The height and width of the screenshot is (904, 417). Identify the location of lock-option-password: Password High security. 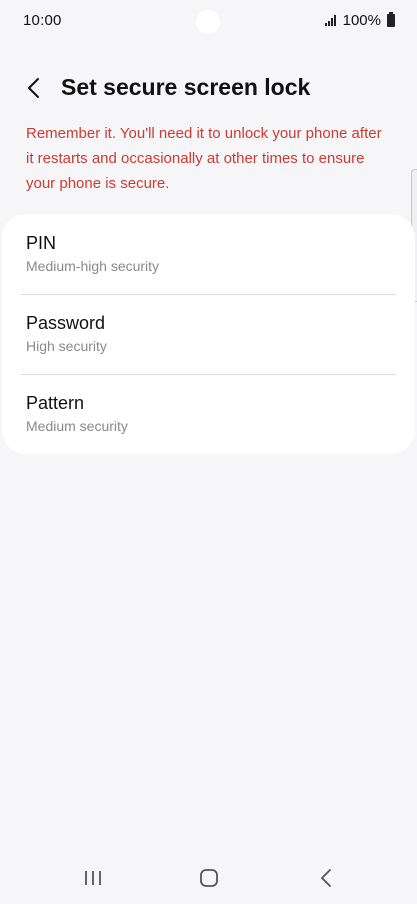
(208, 334).